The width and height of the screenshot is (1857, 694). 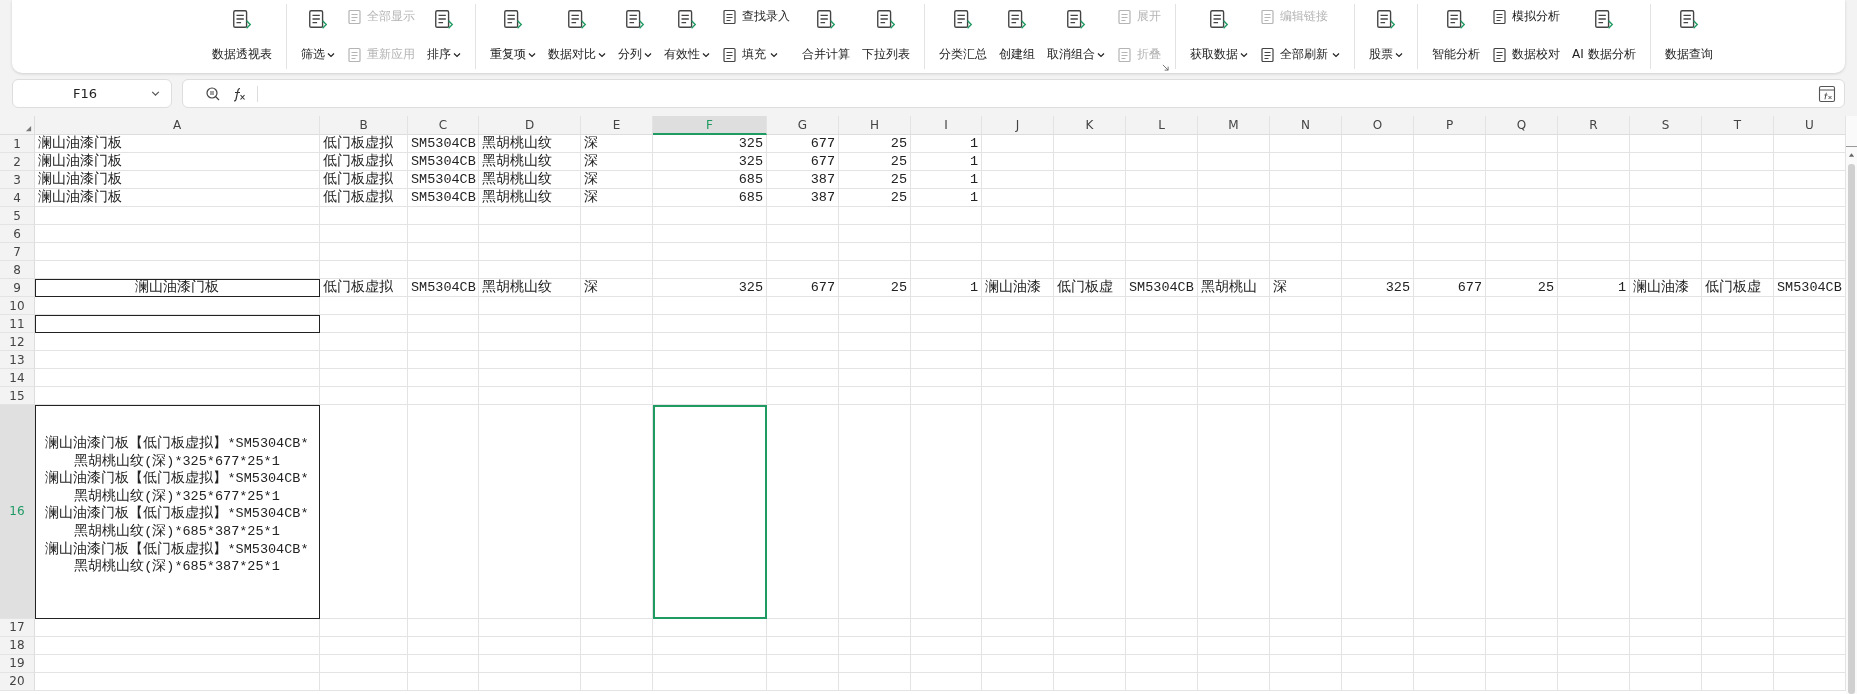 I want to click on toolbar-button: 模拟分析, so click(x=1526, y=16).